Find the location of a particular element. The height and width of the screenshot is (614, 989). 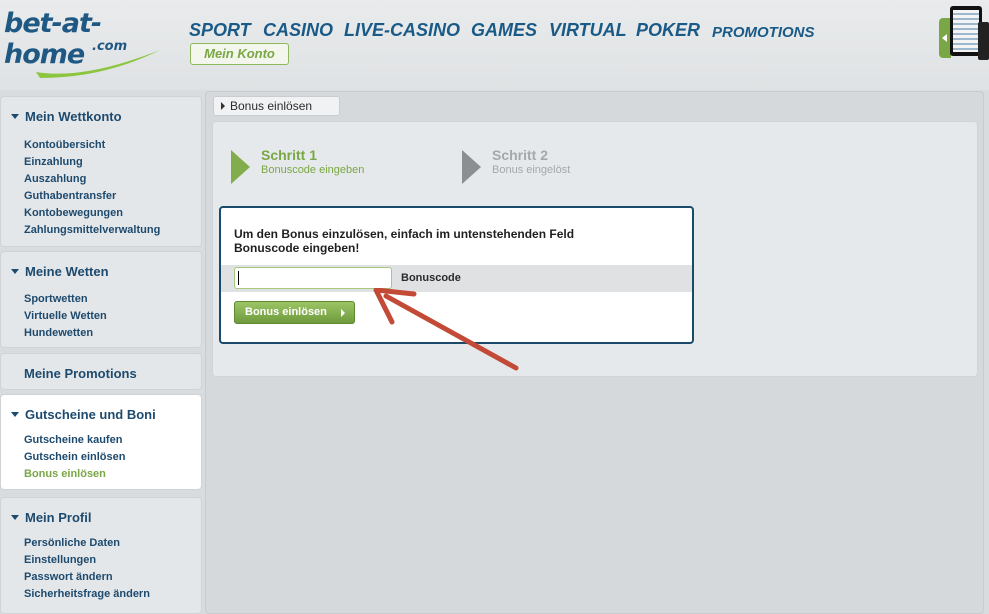

bonuscode-label: Bonuscode is located at coordinates (431, 278).